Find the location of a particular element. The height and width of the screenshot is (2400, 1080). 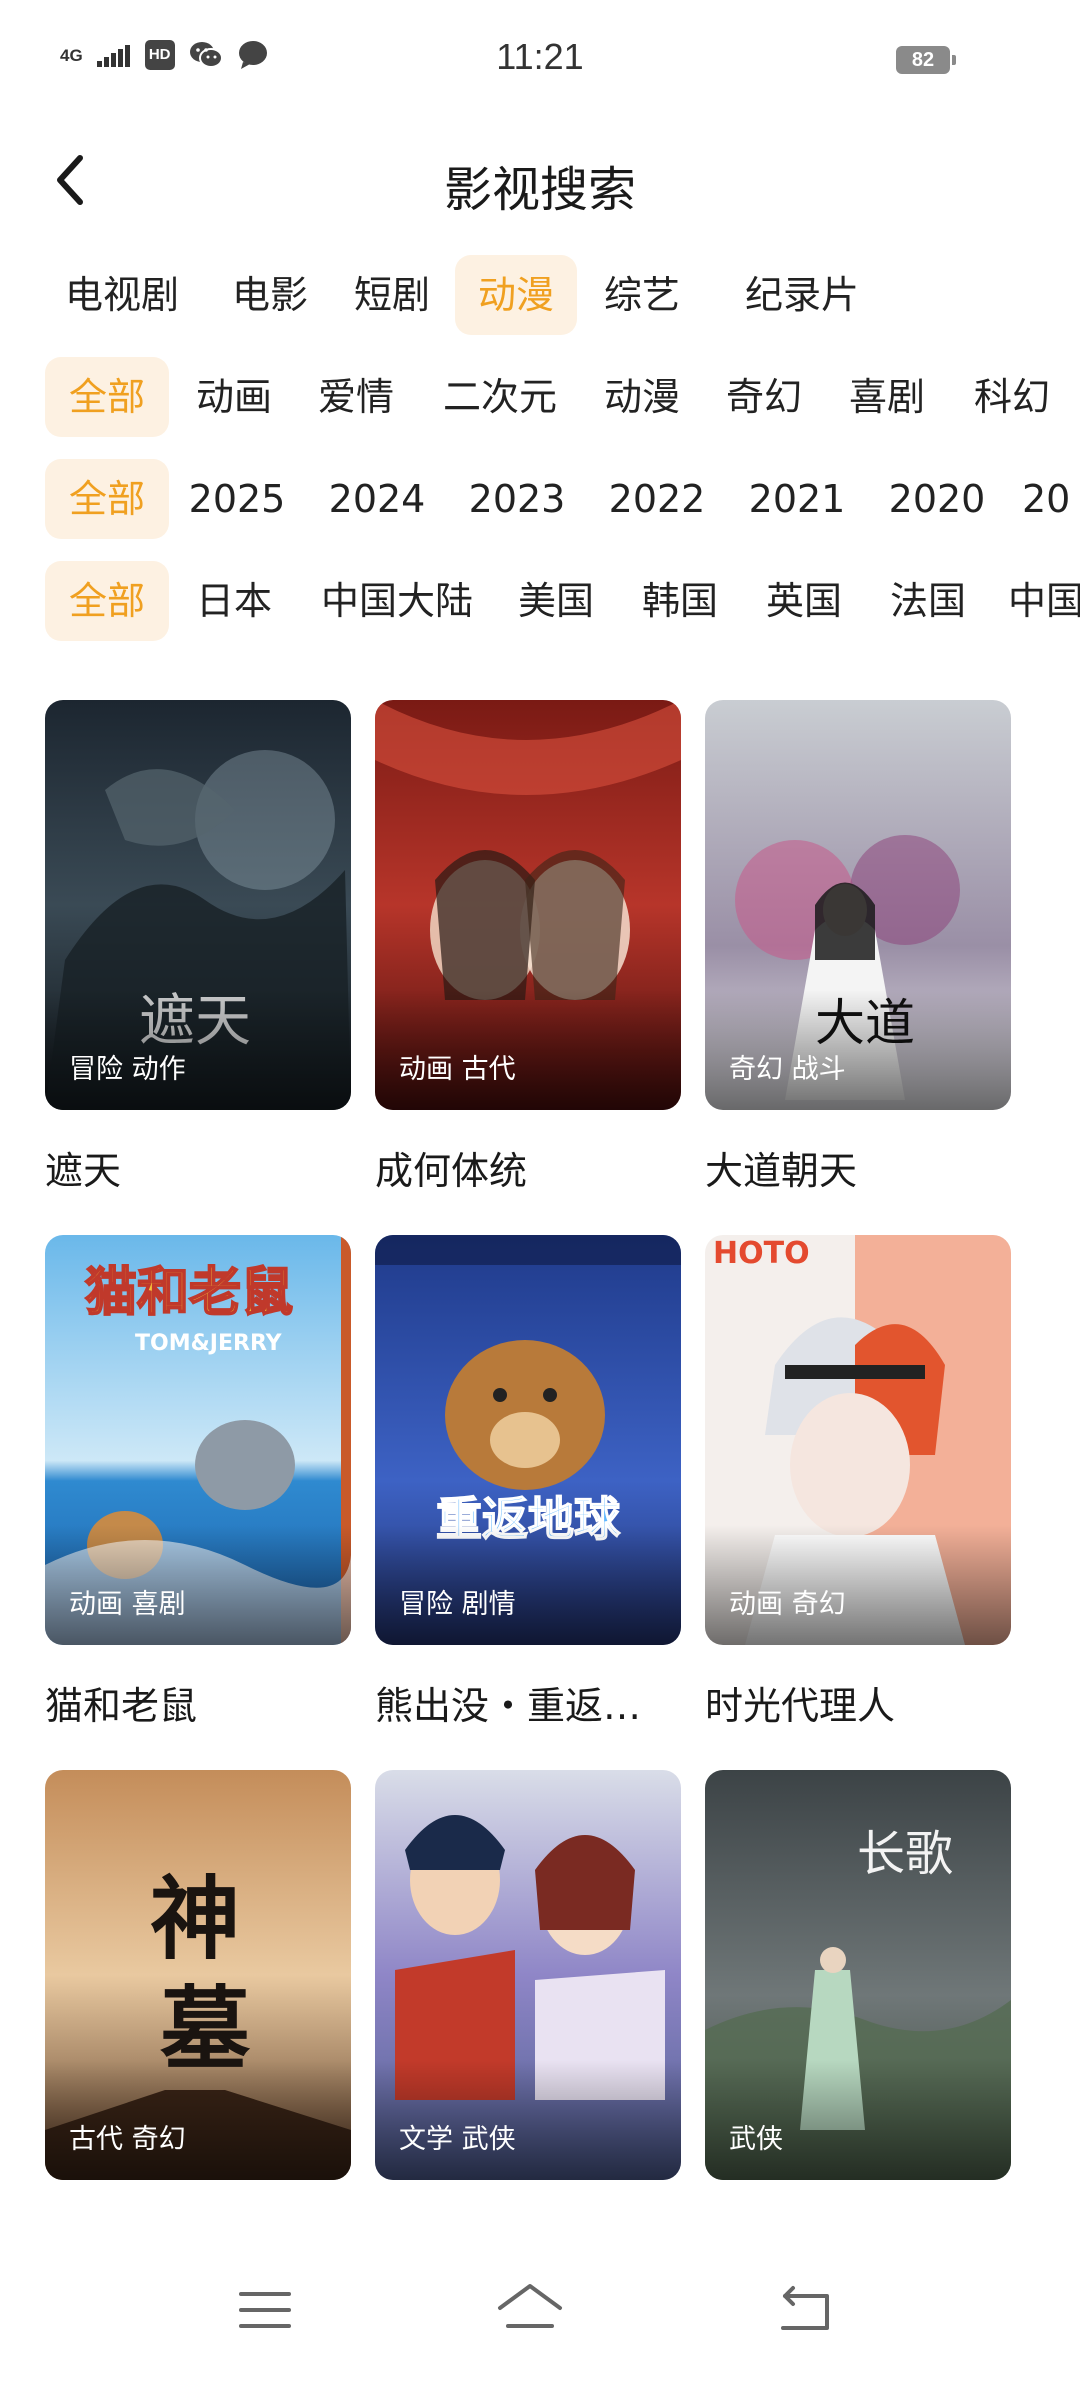

media-card: HOTO 动画 奇幻 时光代理人 is located at coordinates (858, 1482).